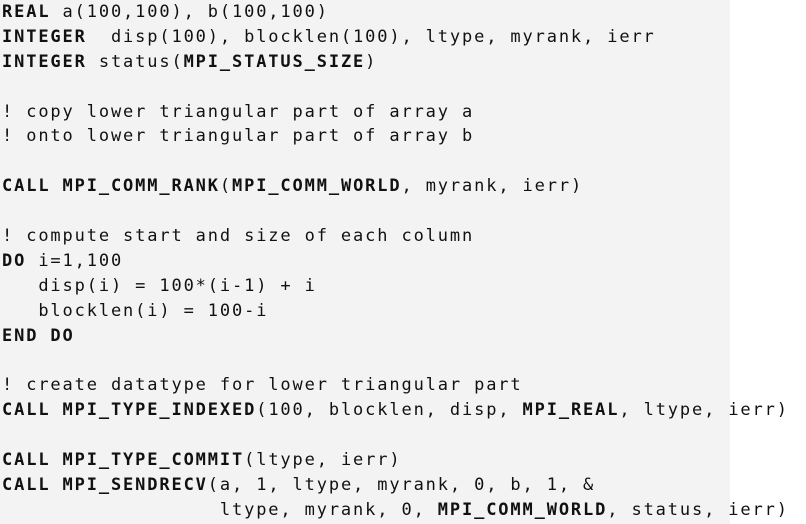 Image resolution: width=806 pixels, height=524 pixels. I want to click on code-text: ! compute start and size of each column, so click(238, 236).